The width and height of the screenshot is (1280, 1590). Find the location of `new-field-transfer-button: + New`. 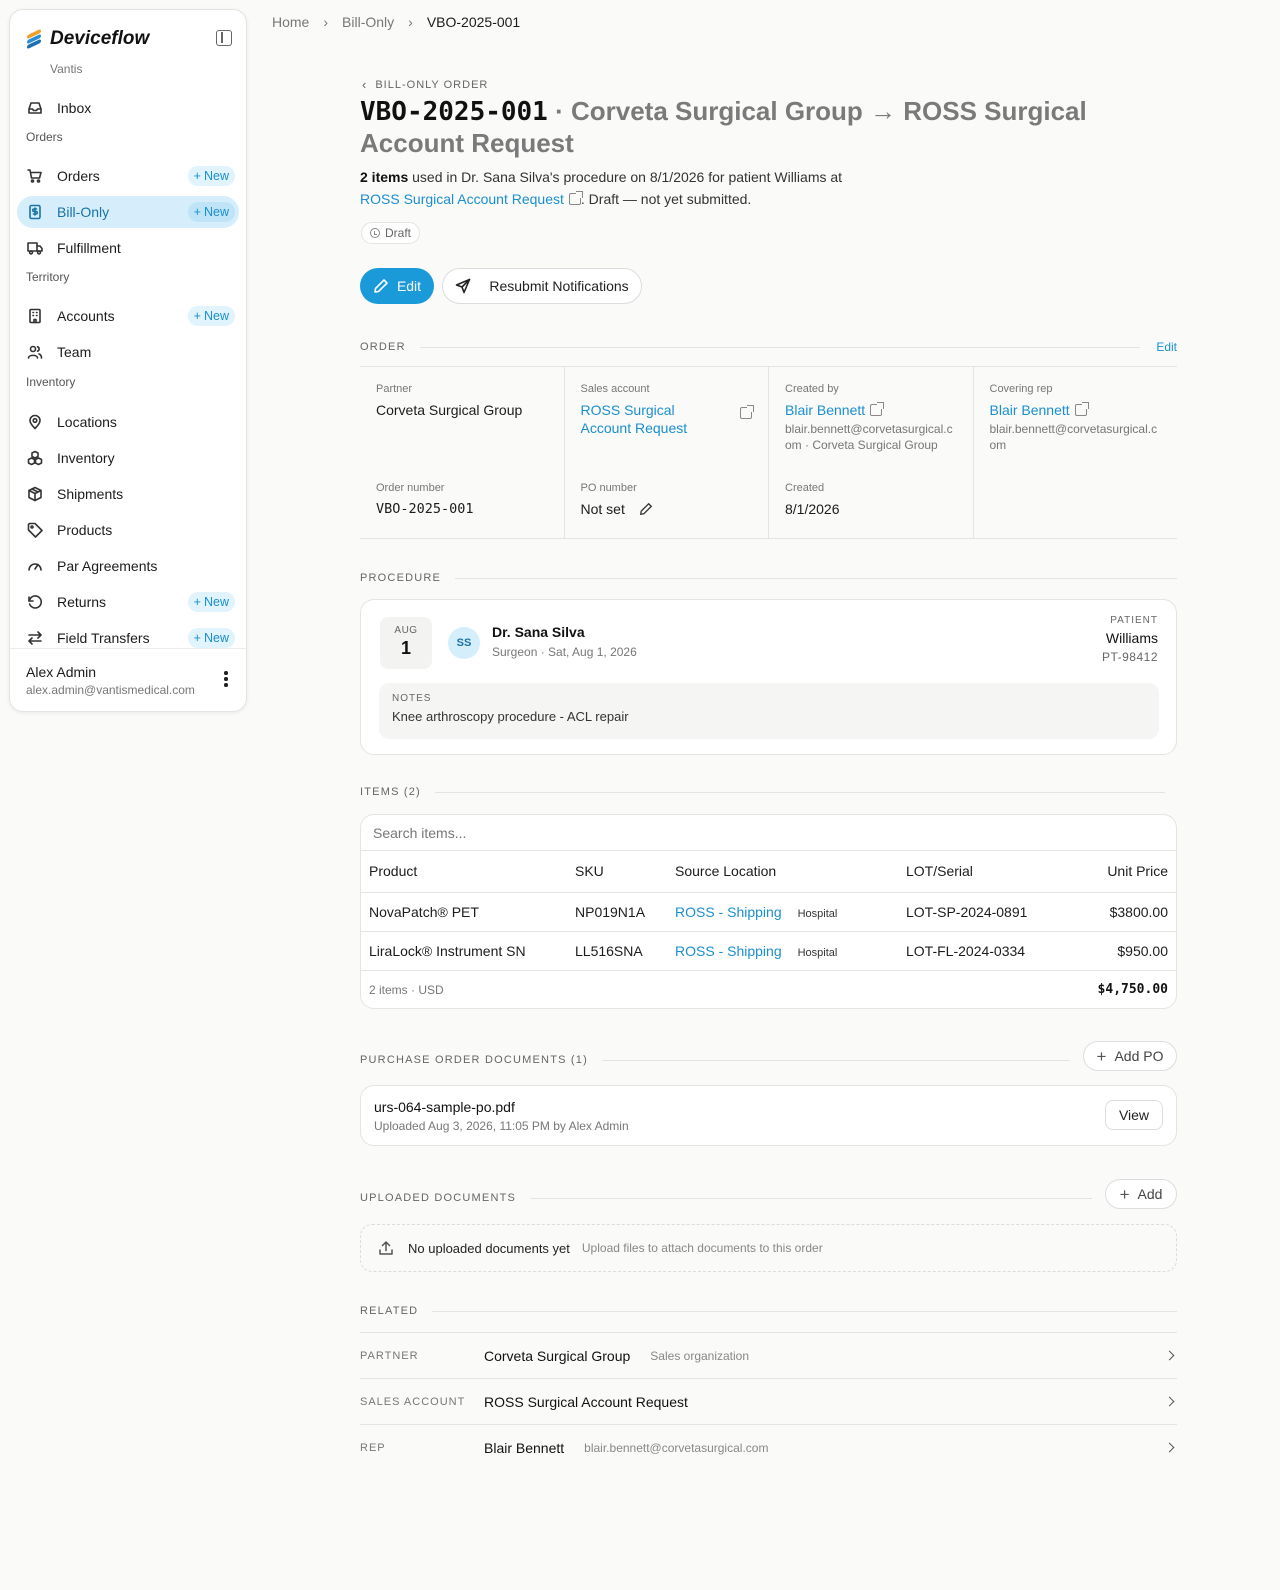

new-field-transfer-button: + New is located at coordinates (211, 638).